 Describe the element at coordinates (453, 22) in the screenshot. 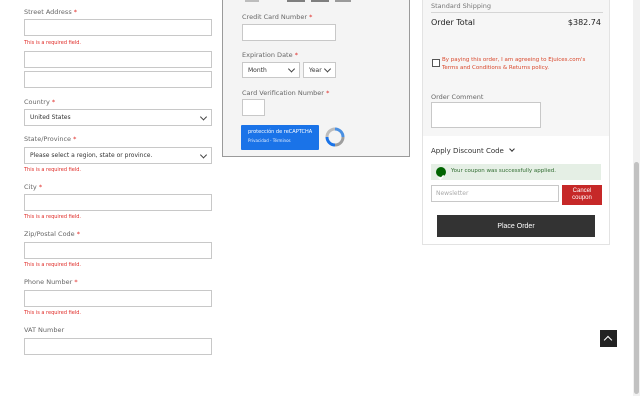

I see `order-total-label: Order Total` at that location.